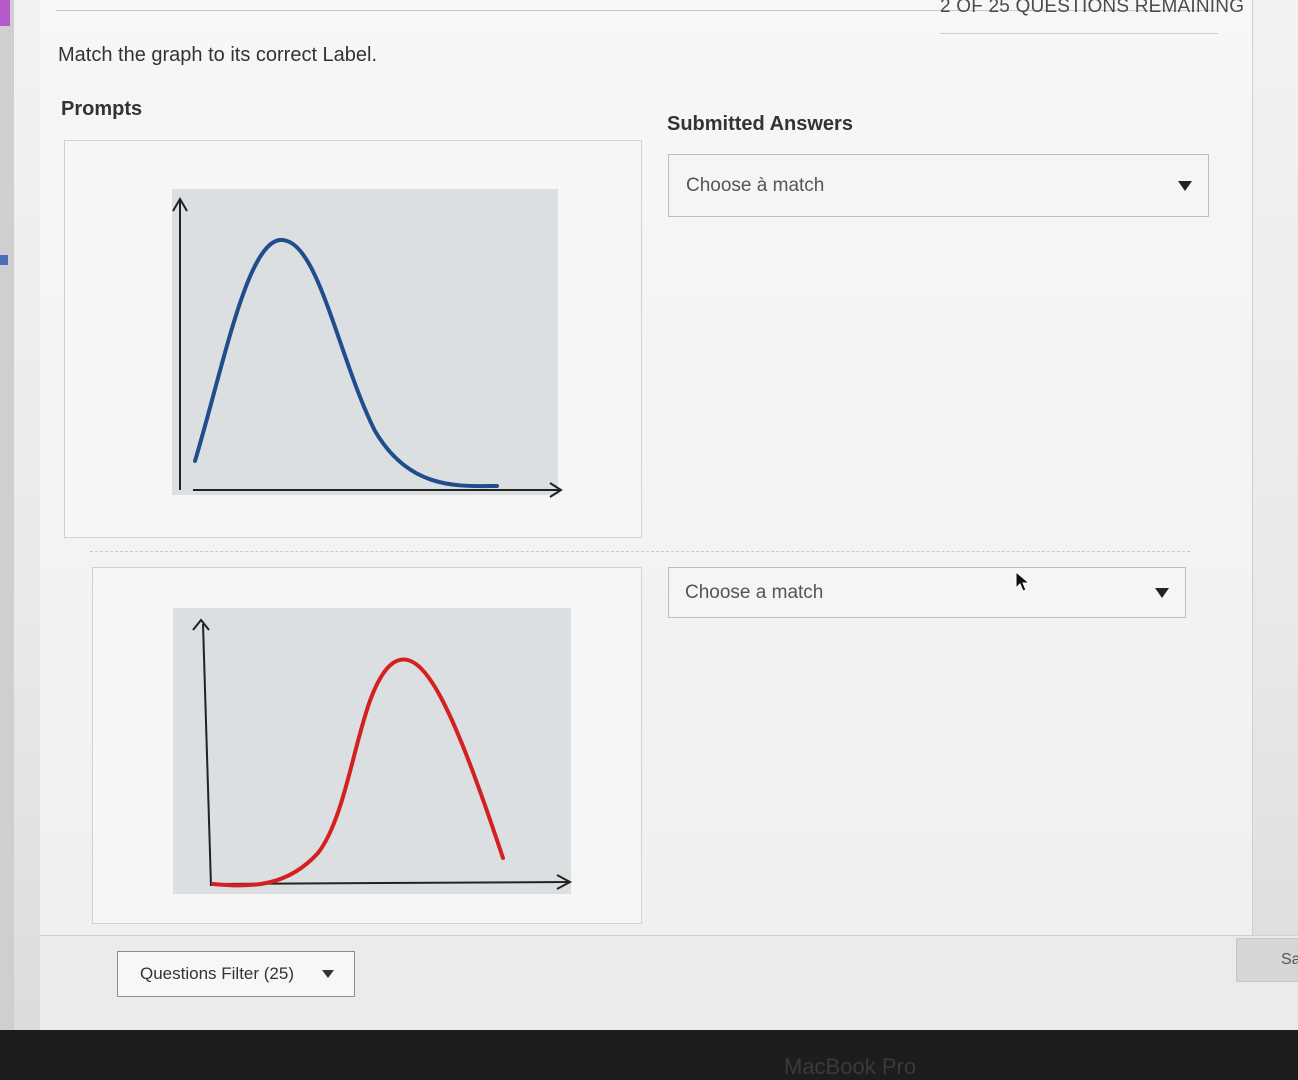 This screenshot has width=1298, height=1080. I want to click on row-divider, so click(640, 551).